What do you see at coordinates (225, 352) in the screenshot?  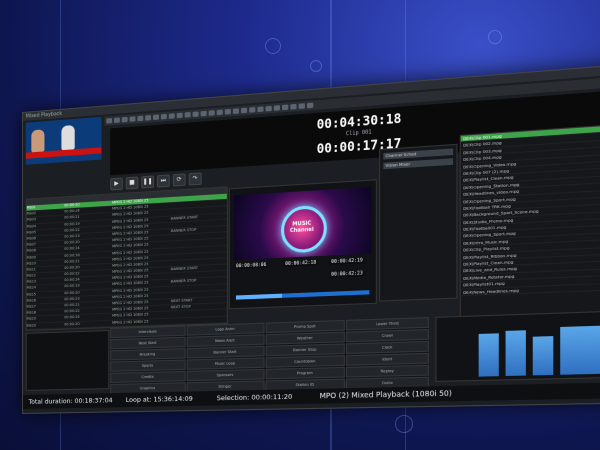 I see `action-button: Banner Start` at bounding box center [225, 352].